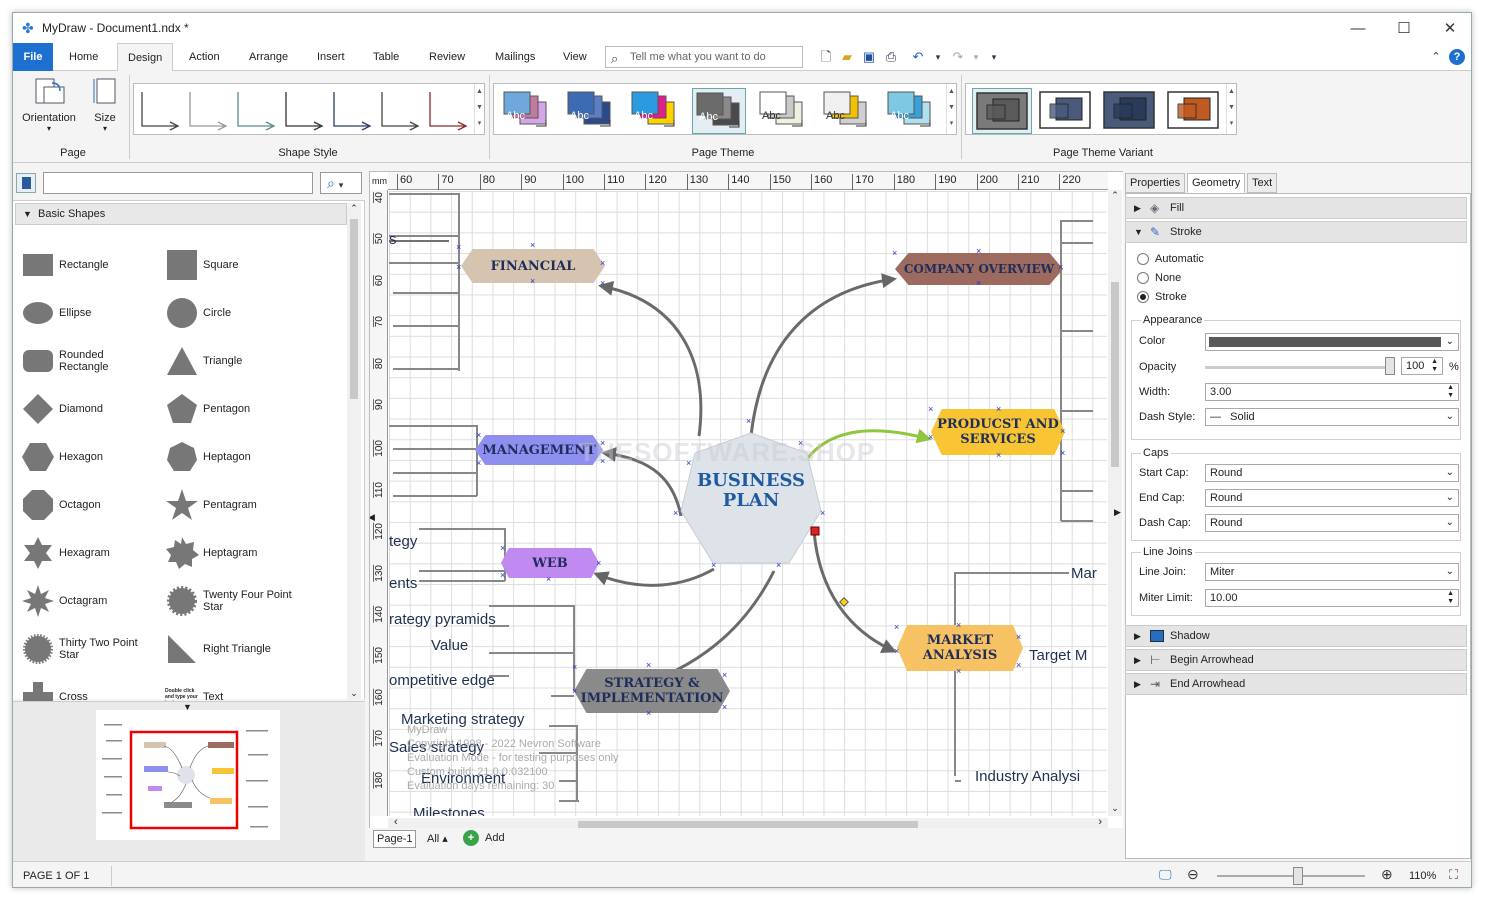 The height and width of the screenshot is (901, 1485). Describe the element at coordinates (1296, 208) in the screenshot. I see `fill-section: ▶ ◈ Fill` at that location.